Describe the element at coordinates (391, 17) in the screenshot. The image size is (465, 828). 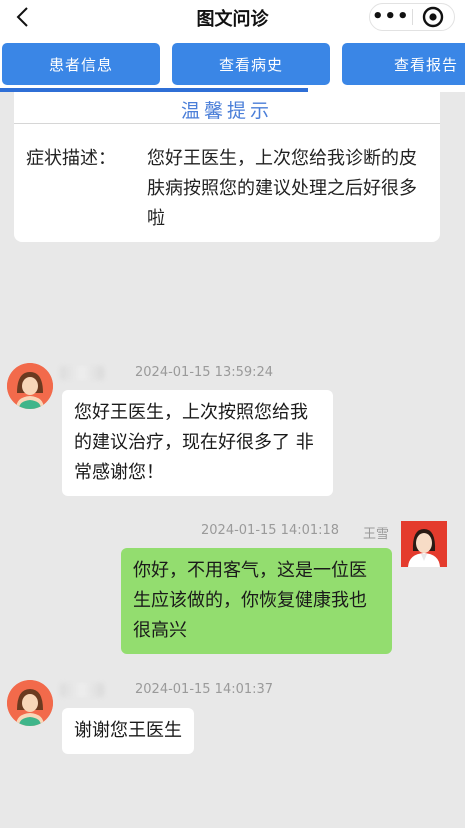
I see `more-dots-icon: •••` at that location.